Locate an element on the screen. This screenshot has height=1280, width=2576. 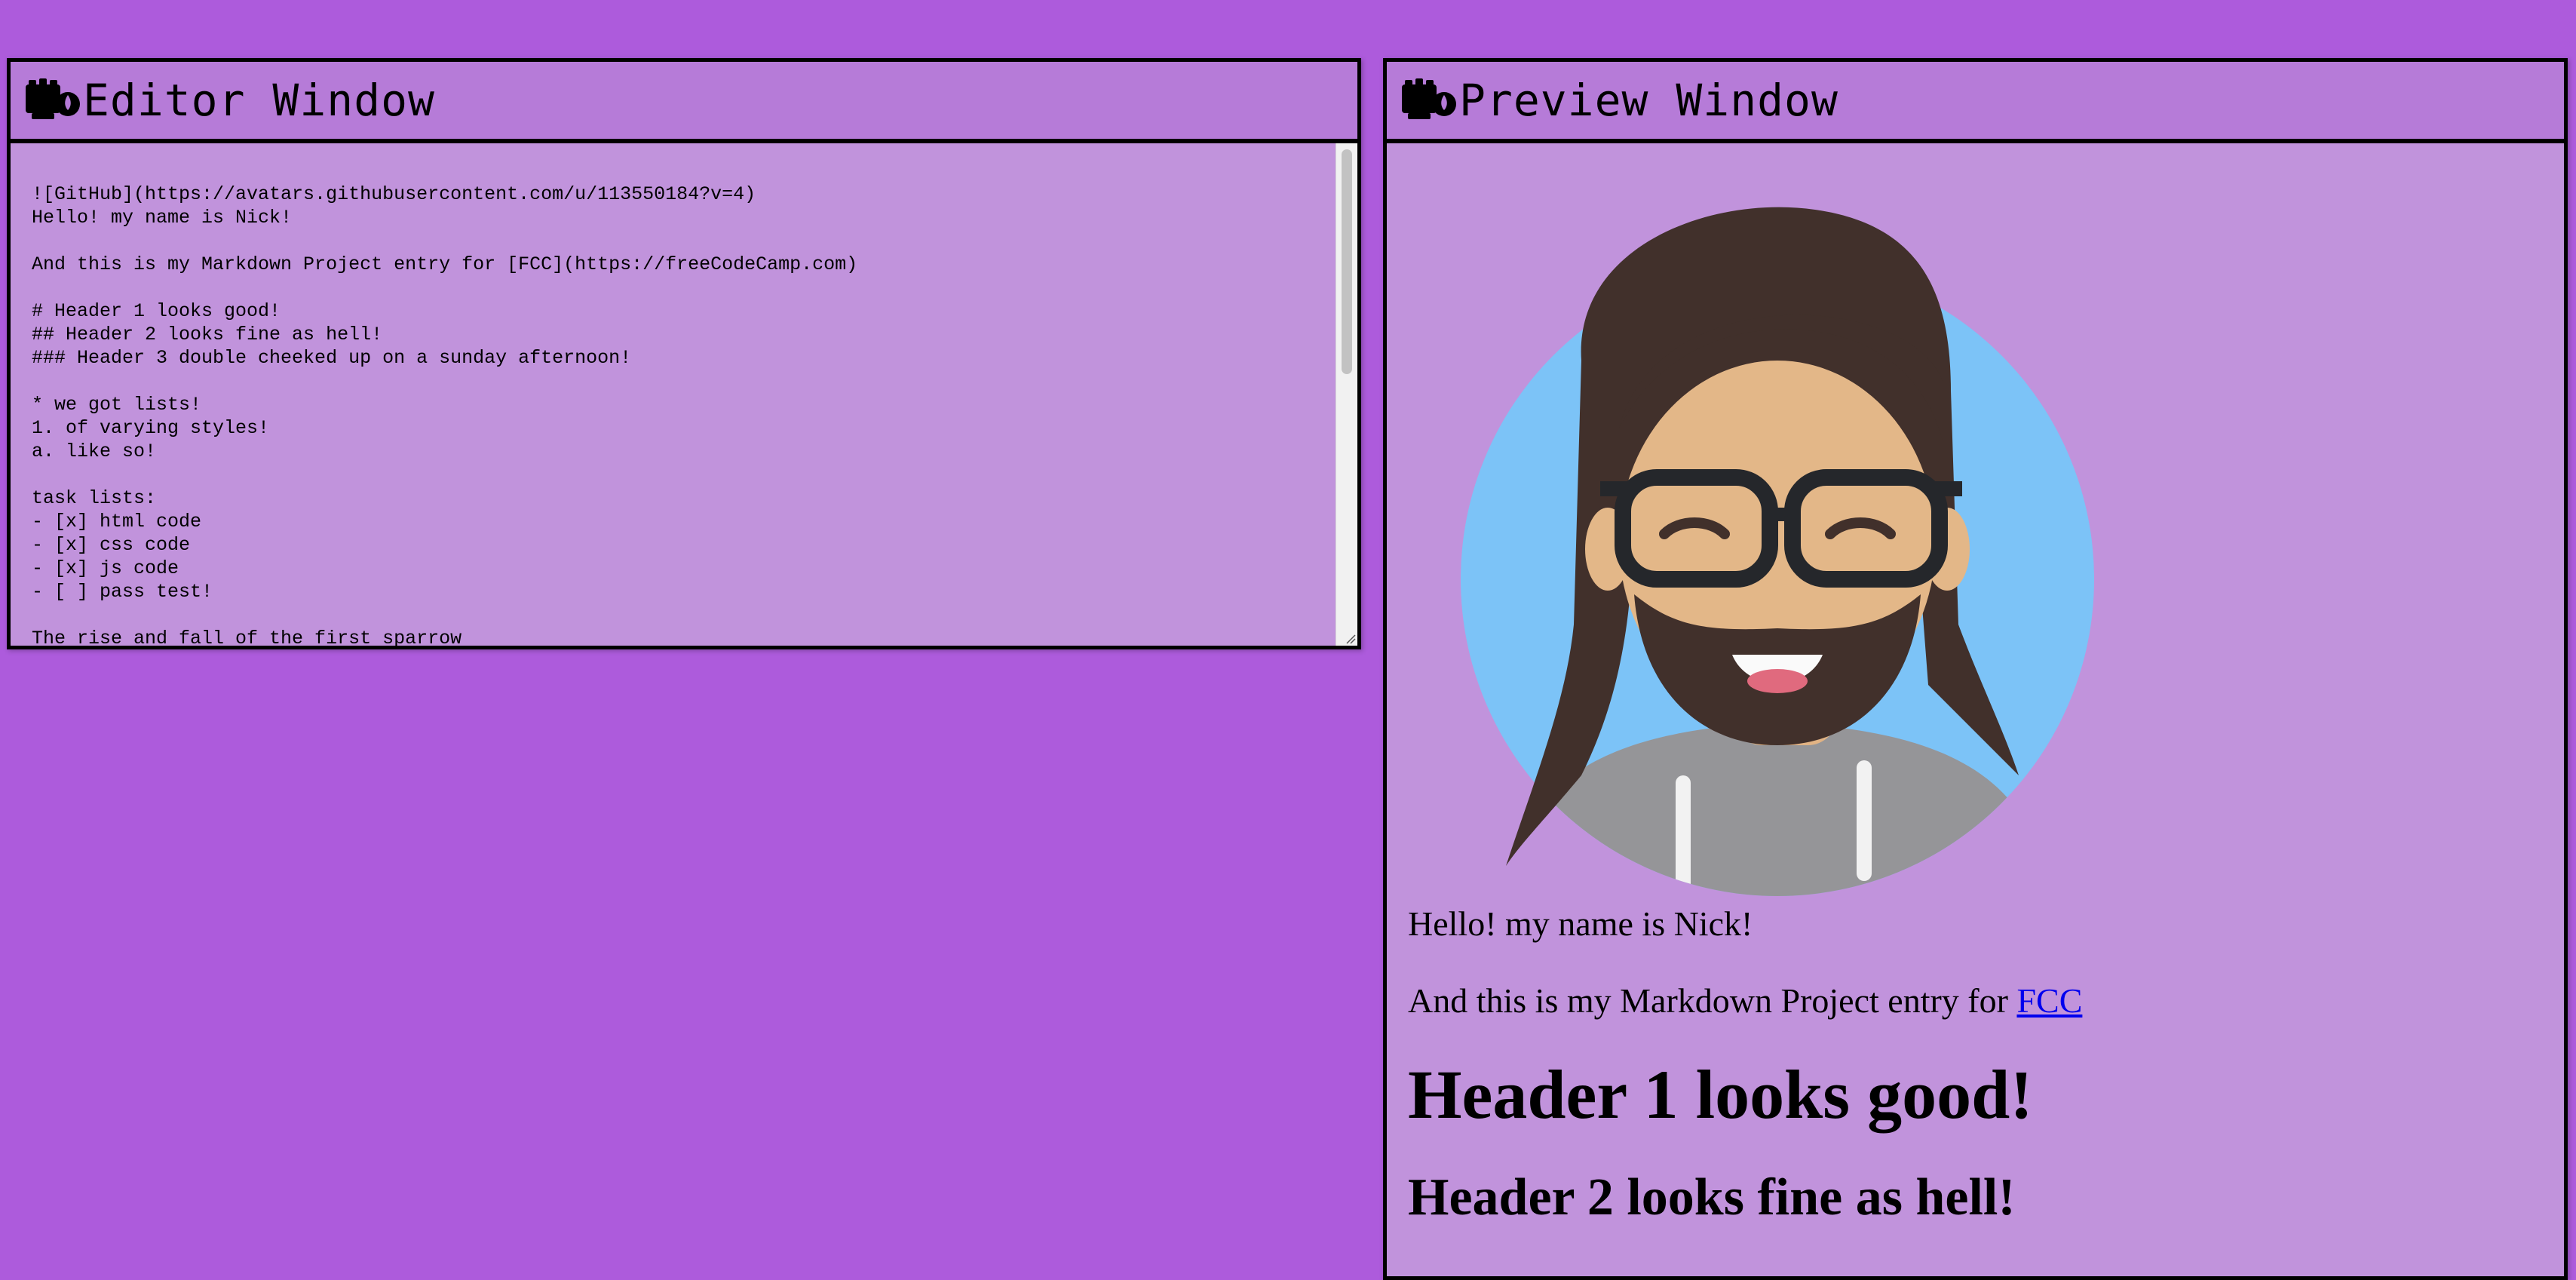
preview-title: Preview Window is located at coordinates (1648, 100).